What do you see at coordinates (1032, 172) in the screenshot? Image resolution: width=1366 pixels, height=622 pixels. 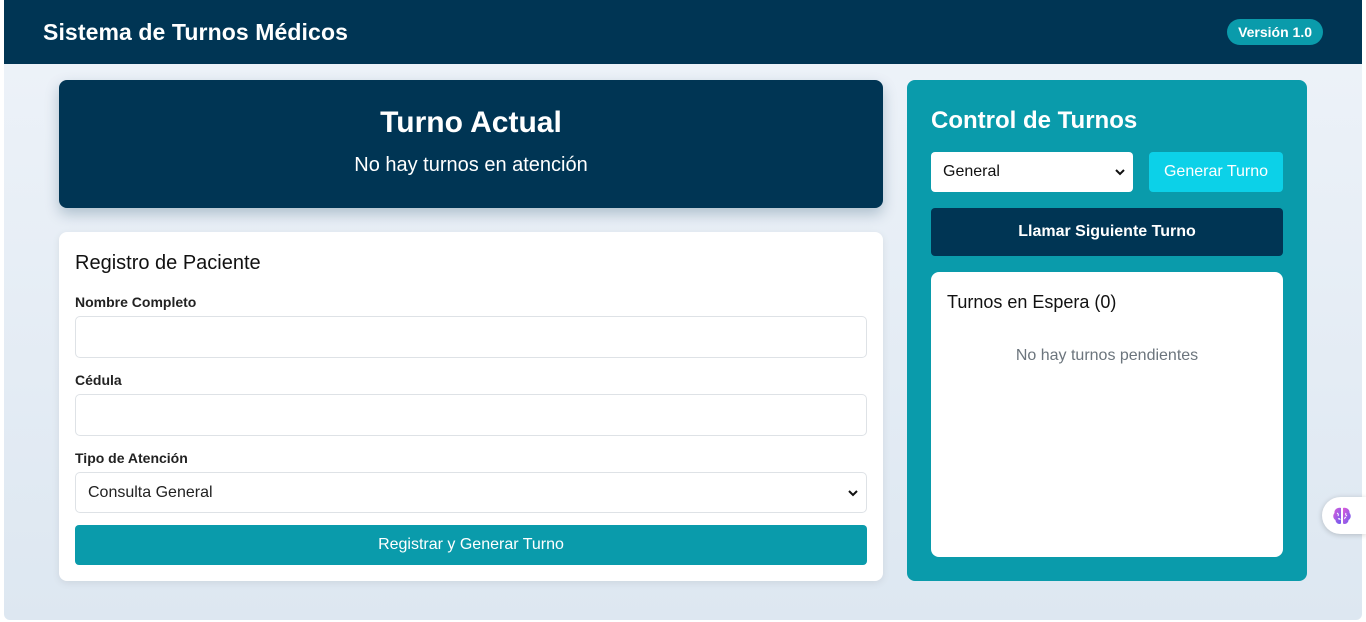 I see `turn-type-select: General` at bounding box center [1032, 172].